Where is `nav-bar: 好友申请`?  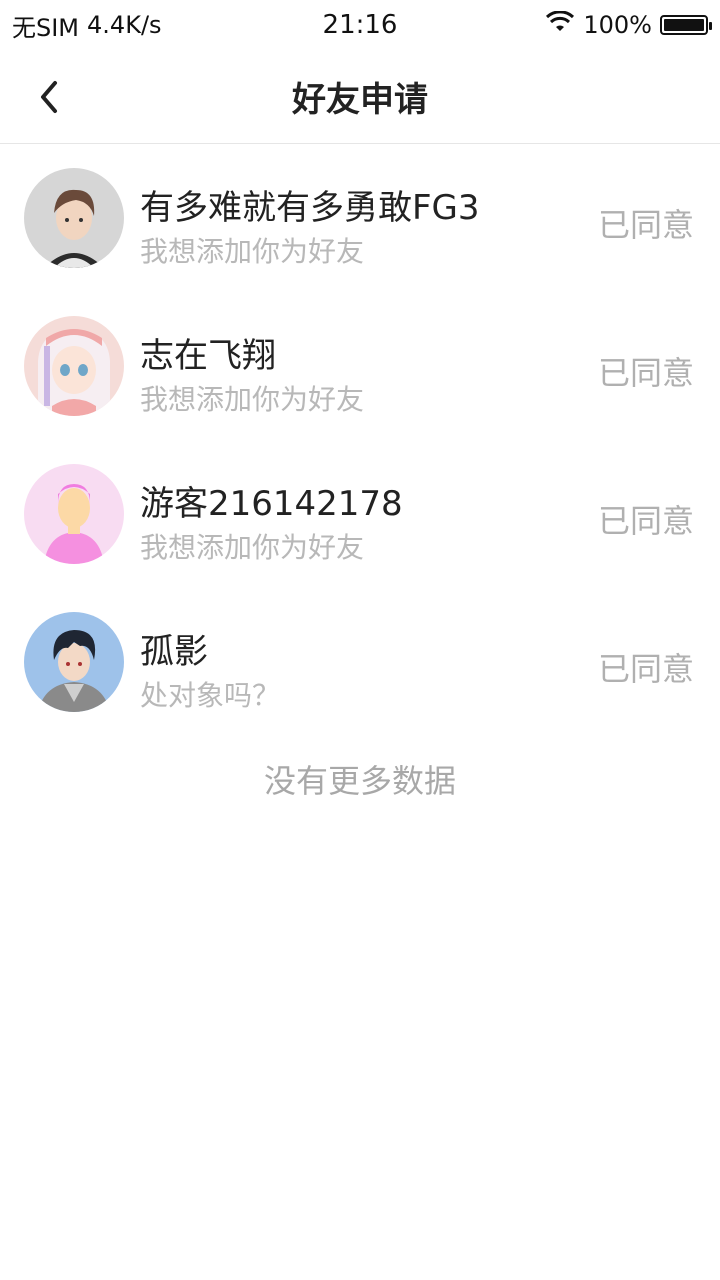 nav-bar: 好友申请 is located at coordinates (360, 97).